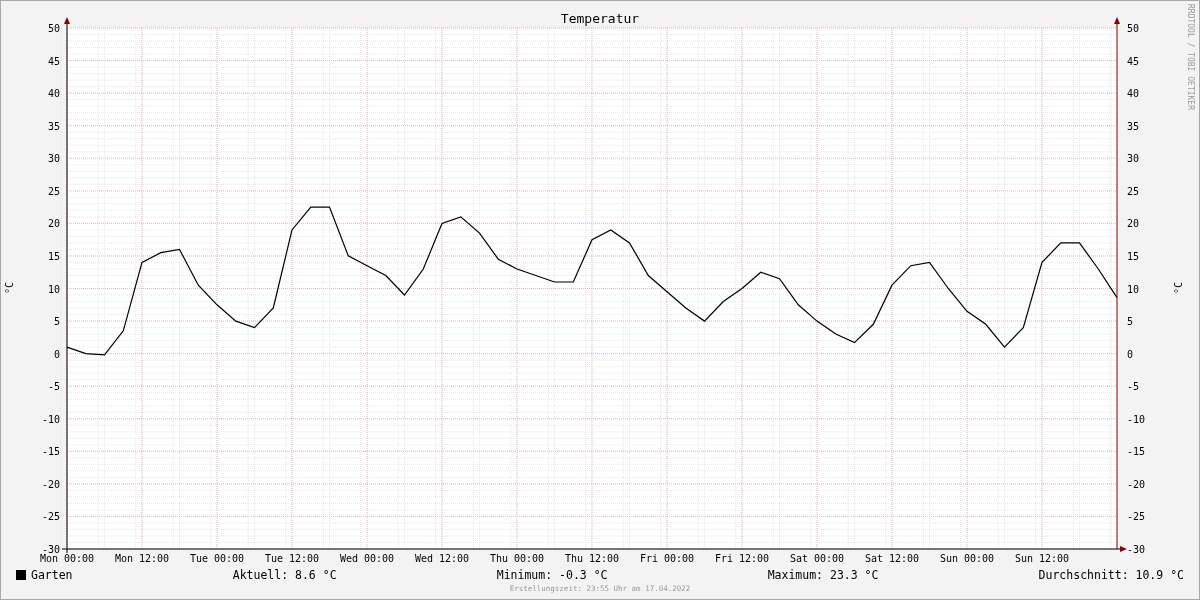 The image size is (1200, 600). What do you see at coordinates (442, 558) in the screenshot?
I see `x-tick-label: Wed 12:00` at bounding box center [442, 558].